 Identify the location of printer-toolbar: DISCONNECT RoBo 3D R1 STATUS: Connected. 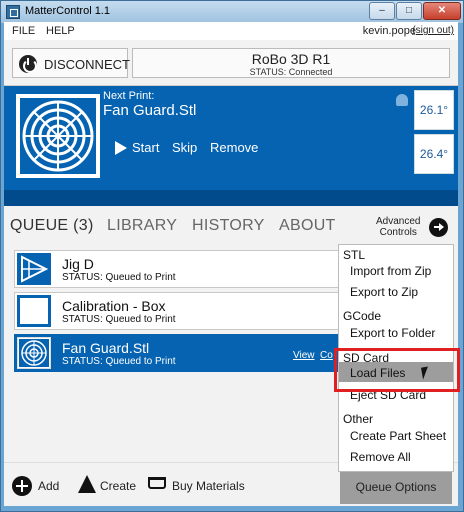
(231, 63).